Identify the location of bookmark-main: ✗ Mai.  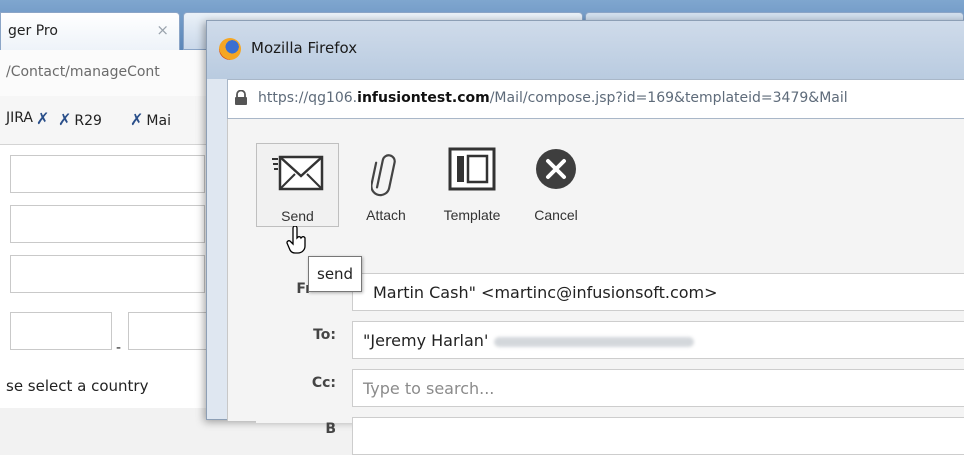
(150, 119).